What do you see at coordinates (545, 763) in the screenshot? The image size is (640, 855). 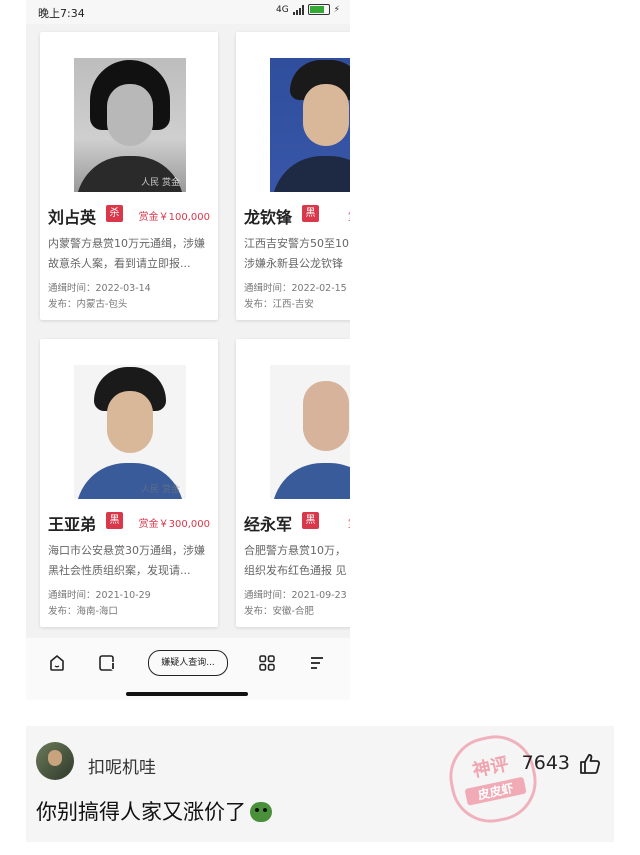 I see `like-count: 7643` at bounding box center [545, 763].